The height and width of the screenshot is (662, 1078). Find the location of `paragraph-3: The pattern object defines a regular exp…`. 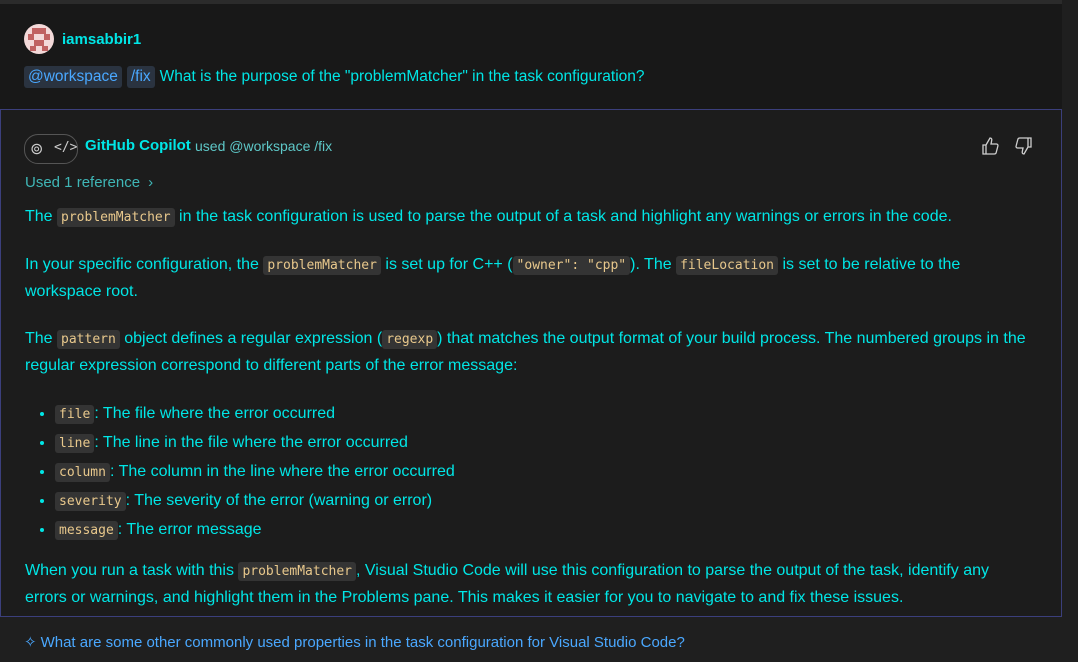

paragraph-3: The pattern object defines a regular exp… is located at coordinates (525, 352).